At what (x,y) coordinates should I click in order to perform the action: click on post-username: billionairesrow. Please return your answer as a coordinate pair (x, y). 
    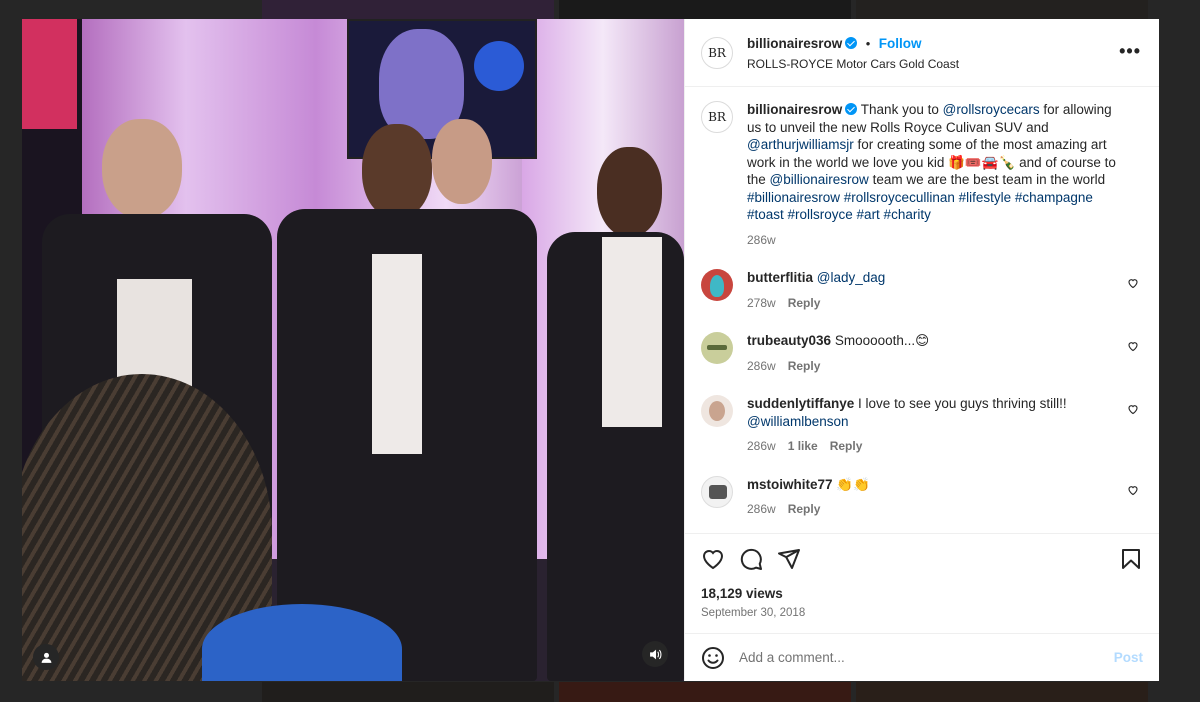
    Looking at the image, I should click on (794, 43).